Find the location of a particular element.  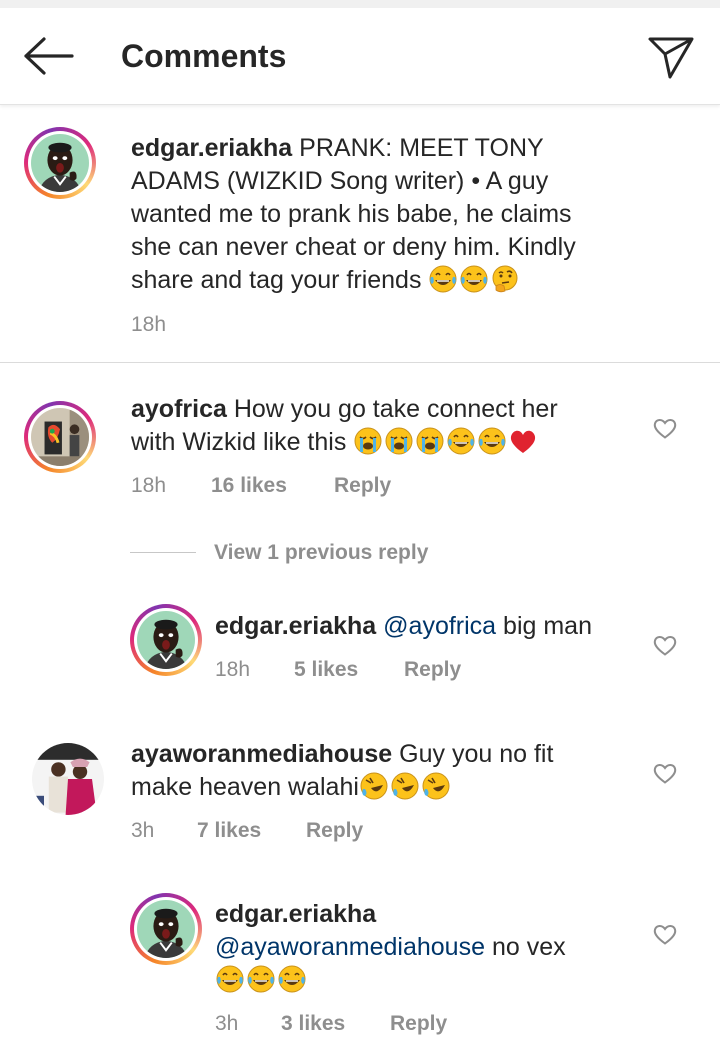

status-bar is located at coordinates (360, 4).